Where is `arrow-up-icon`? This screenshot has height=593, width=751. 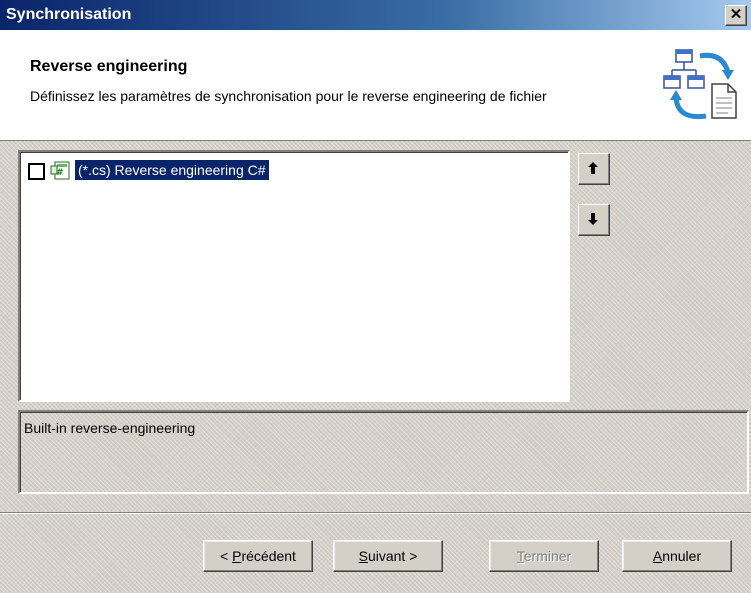 arrow-up-icon is located at coordinates (593, 168).